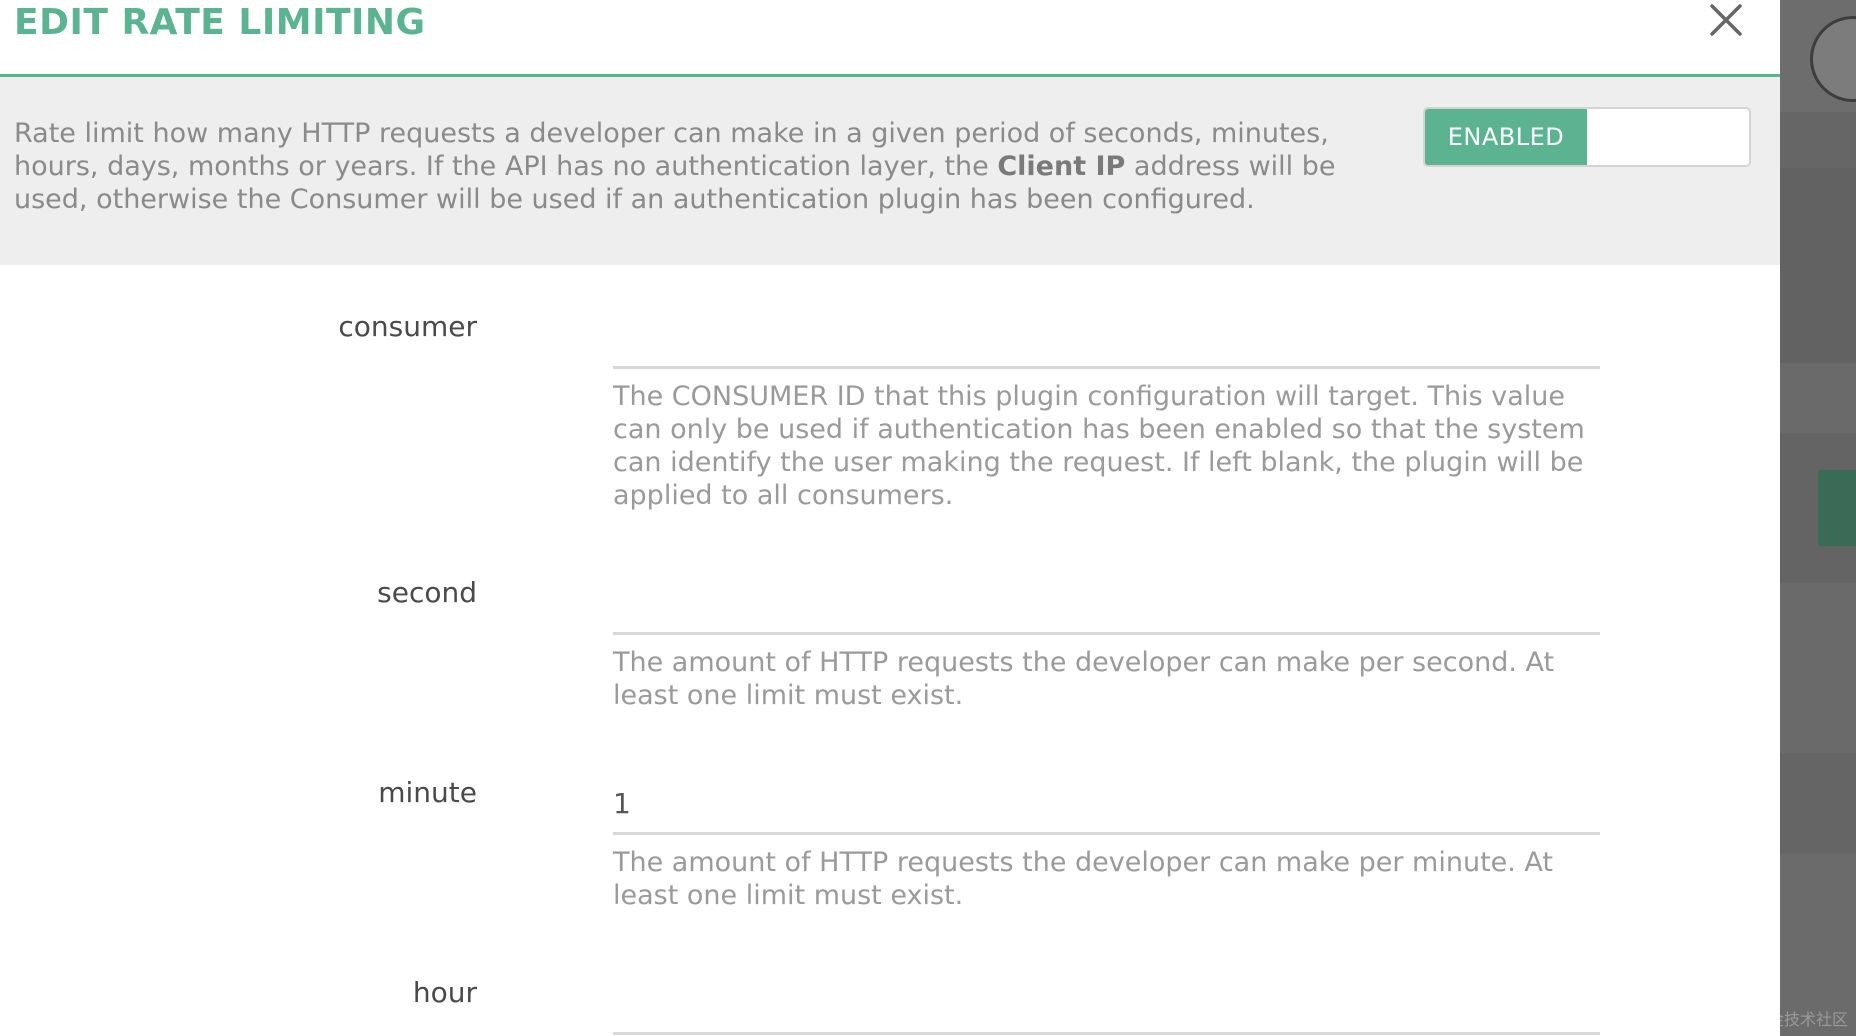 This screenshot has width=1856, height=1036. What do you see at coordinates (407, 326) in the screenshot?
I see `consumer-label: consumer` at bounding box center [407, 326].